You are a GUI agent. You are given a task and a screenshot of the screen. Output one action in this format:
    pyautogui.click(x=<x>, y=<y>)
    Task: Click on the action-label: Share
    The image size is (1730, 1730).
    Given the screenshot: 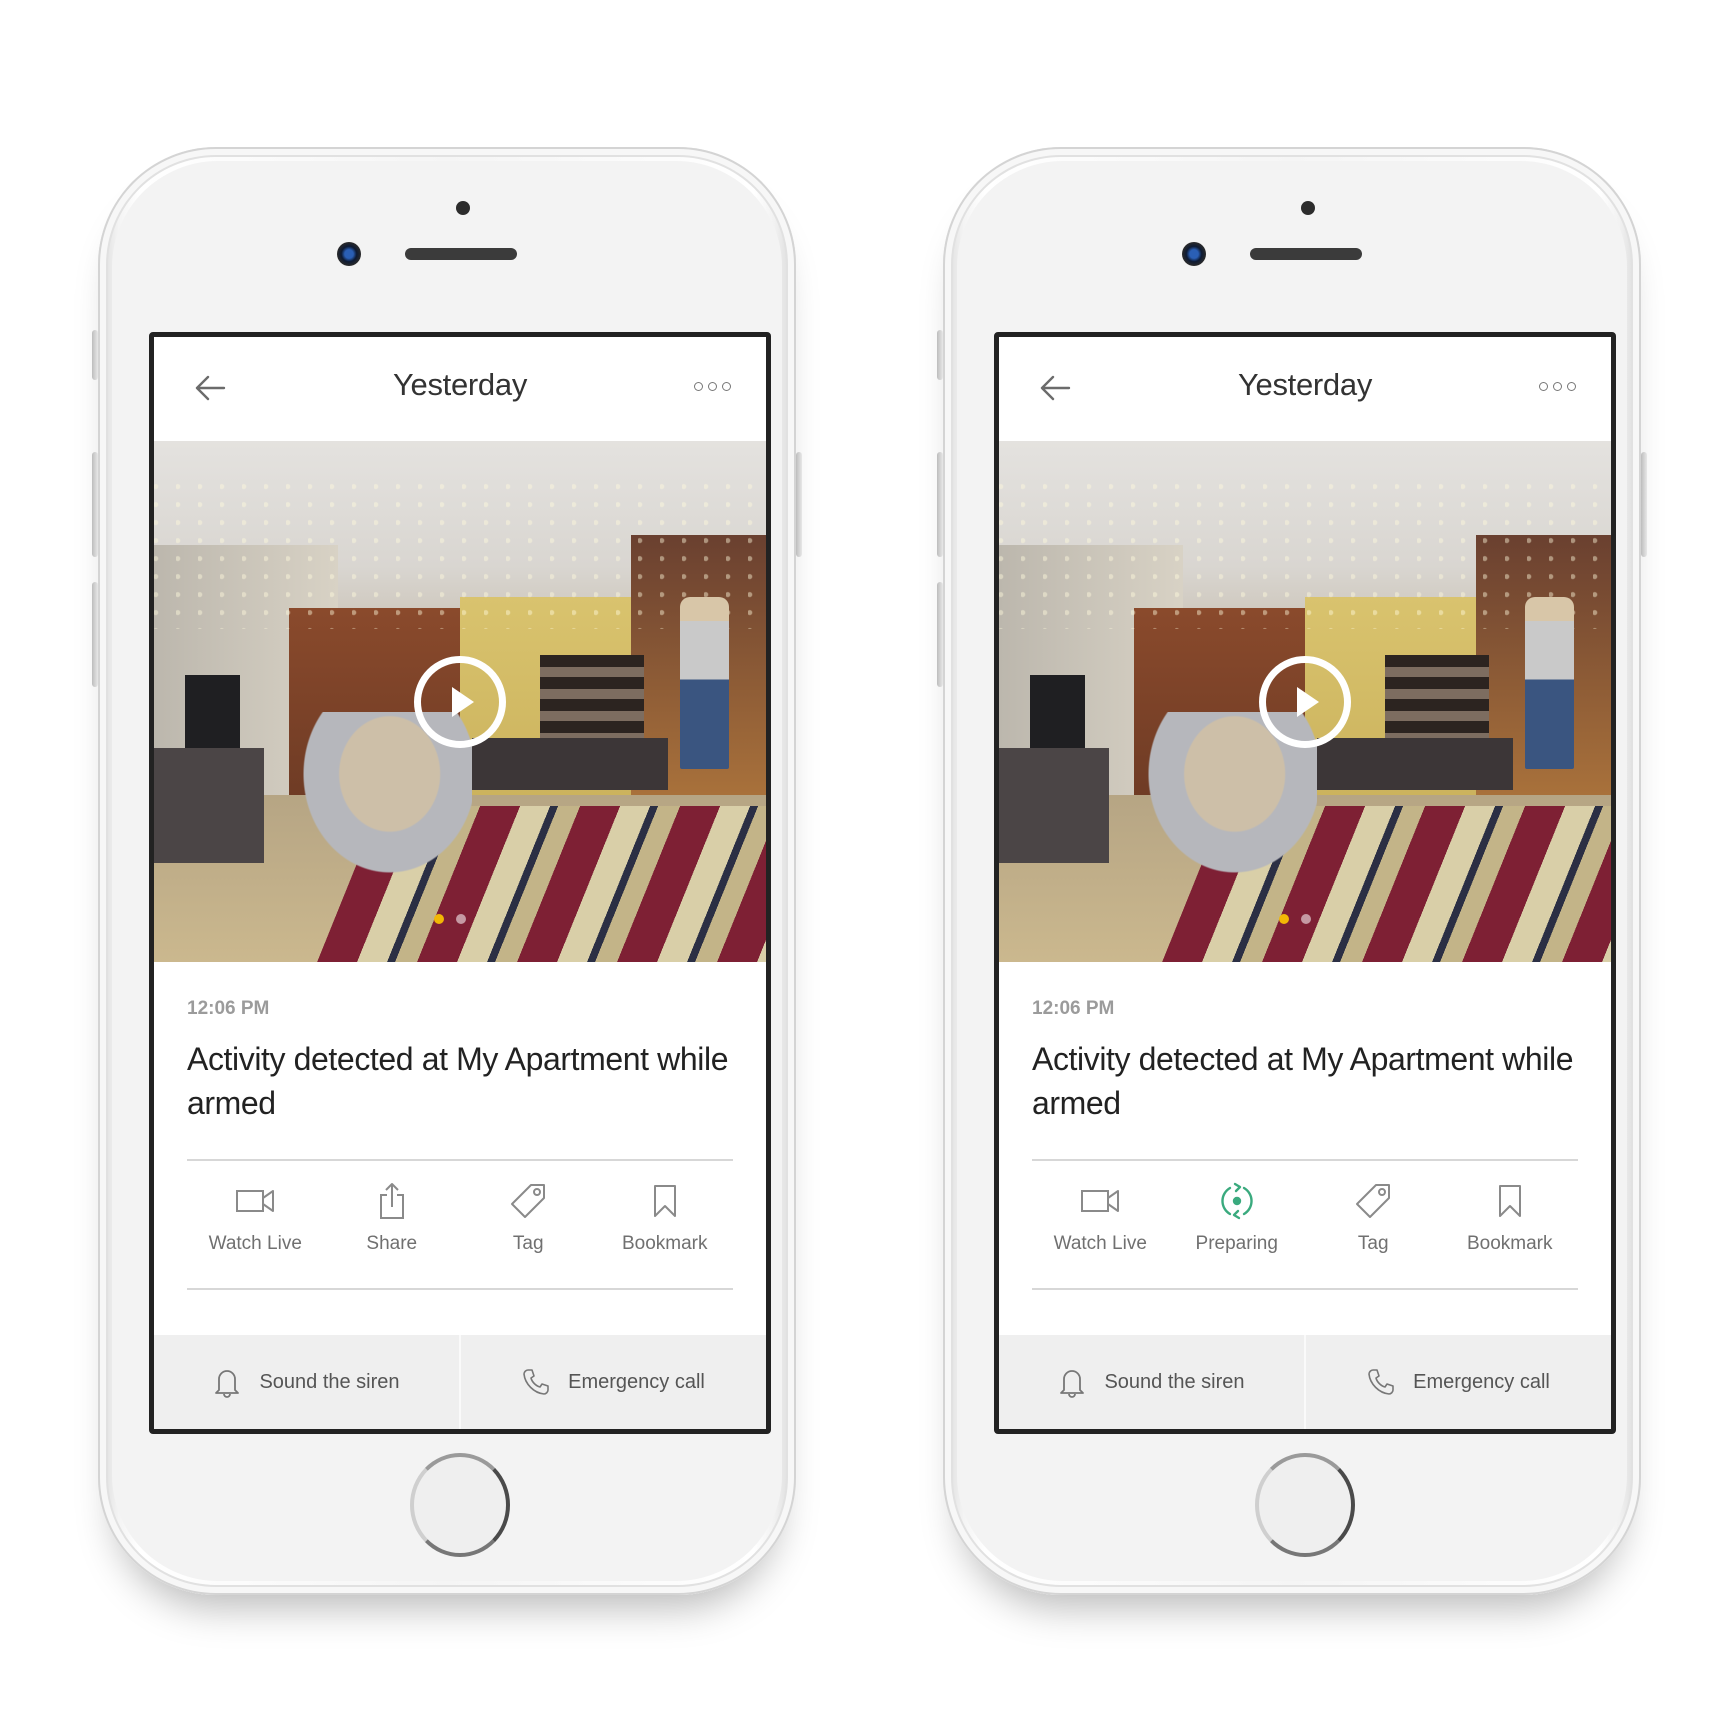 What is the action you would take?
    pyautogui.click(x=392, y=1243)
    